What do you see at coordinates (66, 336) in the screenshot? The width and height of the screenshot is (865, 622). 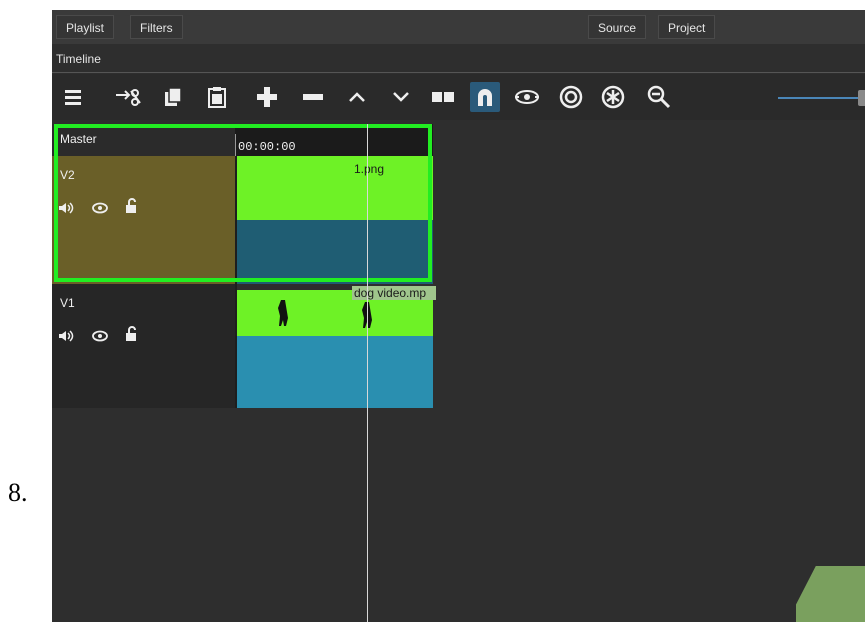 I see `mute-icon` at bounding box center [66, 336].